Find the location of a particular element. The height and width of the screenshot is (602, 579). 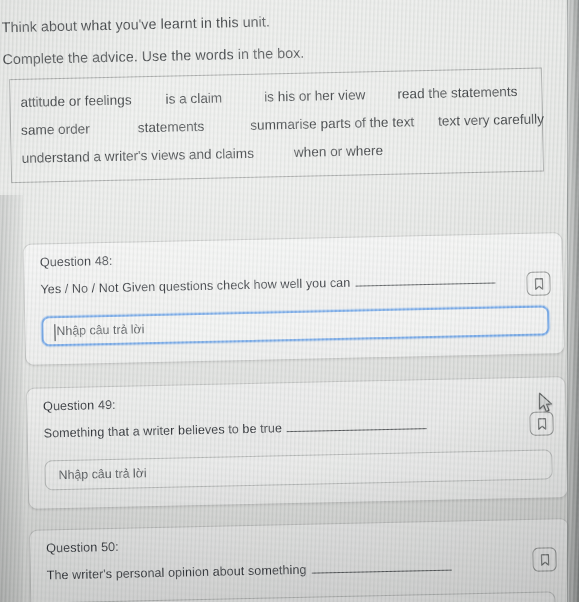

mouse-pointer-icon is located at coordinates (545, 402).